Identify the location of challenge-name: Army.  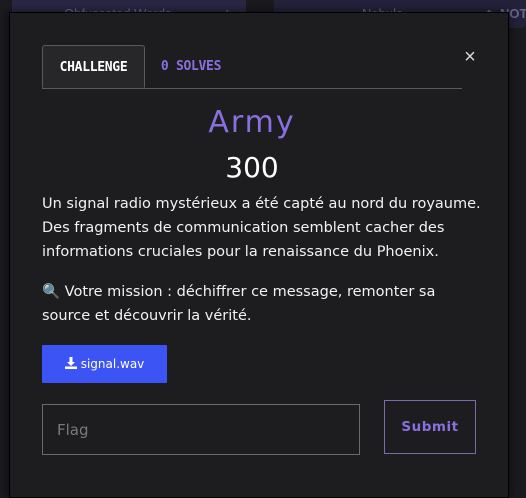
(252, 122).